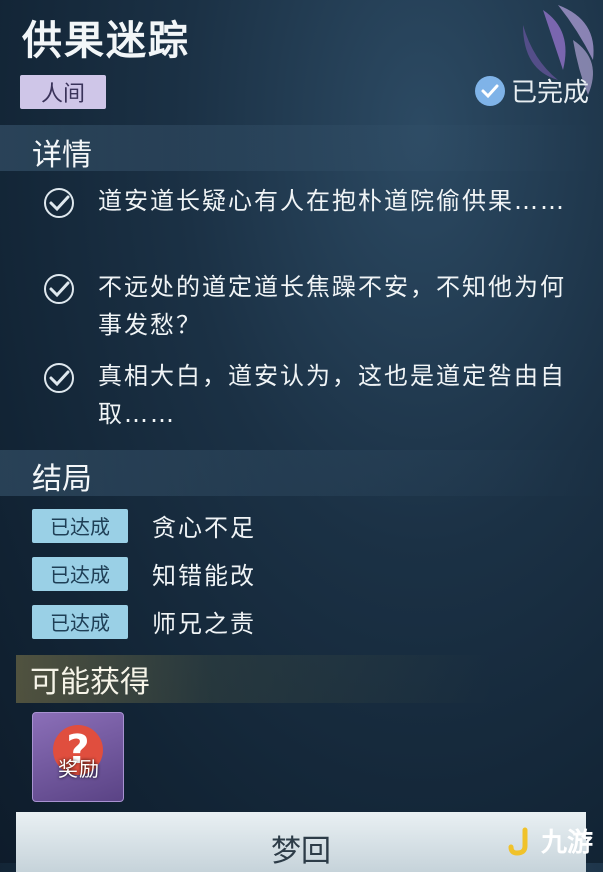  Describe the element at coordinates (566, 843) in the screenshot. I see `watermark-text: 九游` at that location.